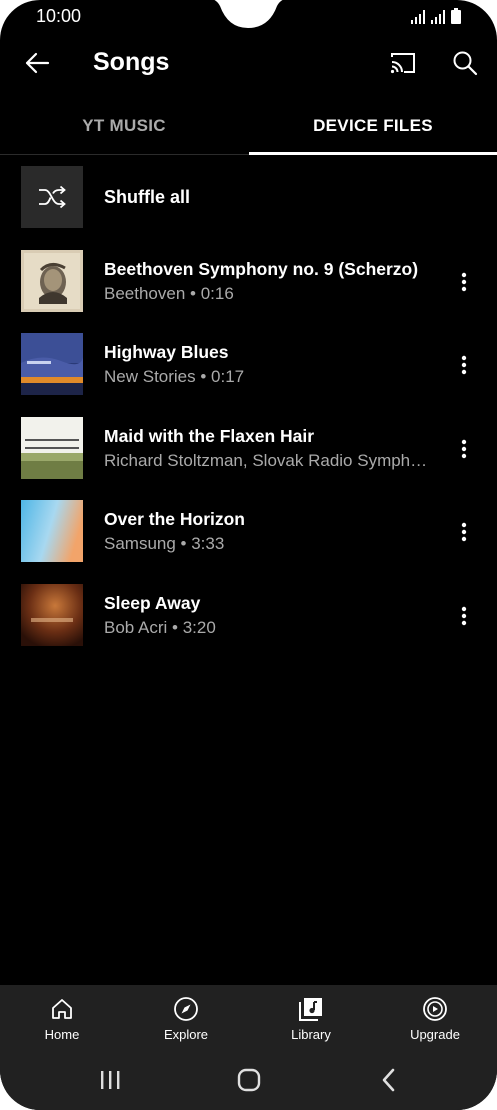 This screenshot has height=1110, width=497. I want to click on home-system-icon, so click(249, 1080).